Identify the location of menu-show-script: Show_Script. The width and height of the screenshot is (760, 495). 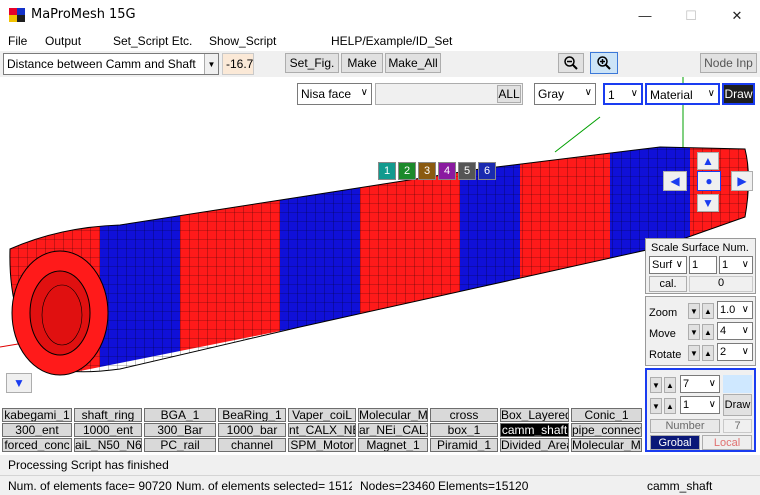
(242, 41).